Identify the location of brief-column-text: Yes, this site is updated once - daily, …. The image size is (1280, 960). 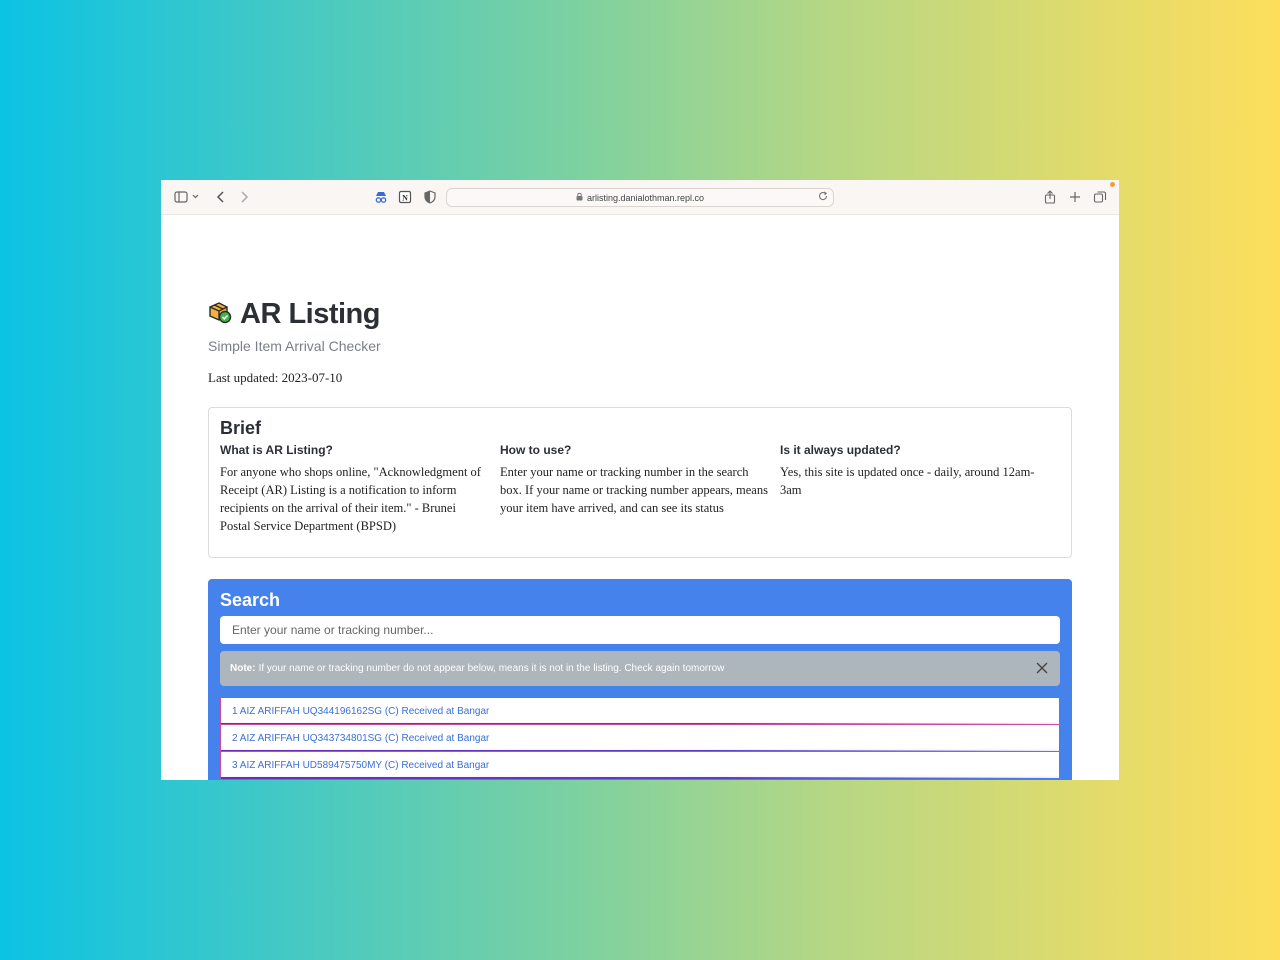
(907, 481).